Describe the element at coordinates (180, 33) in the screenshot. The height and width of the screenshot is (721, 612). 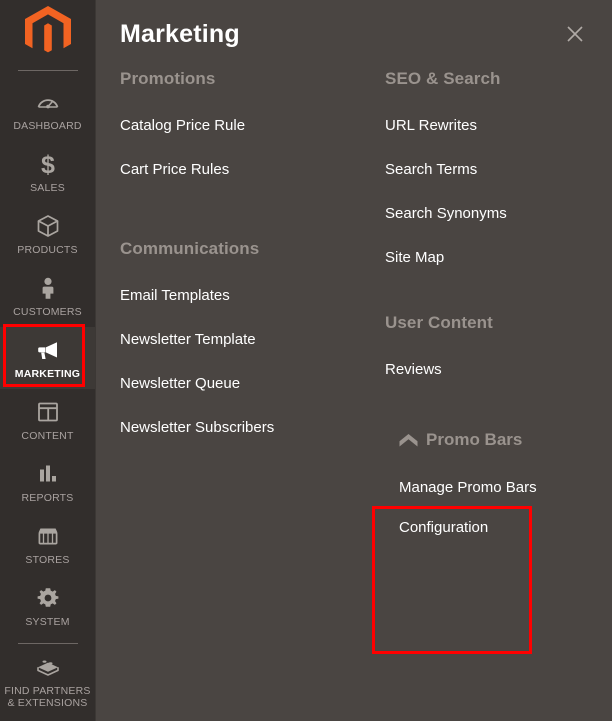
I see `page-title: Marketing` at that location.